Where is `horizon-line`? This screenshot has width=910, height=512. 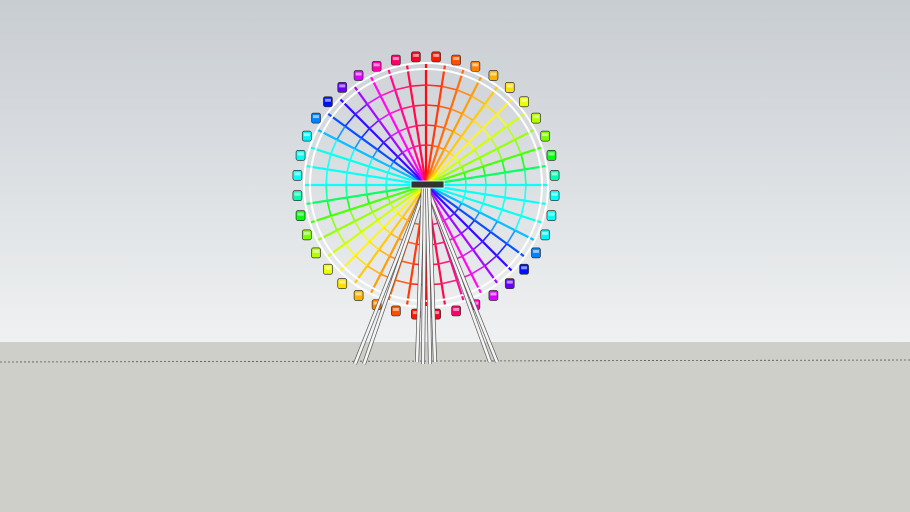
horizon-line is located at coordinates (455, 361).